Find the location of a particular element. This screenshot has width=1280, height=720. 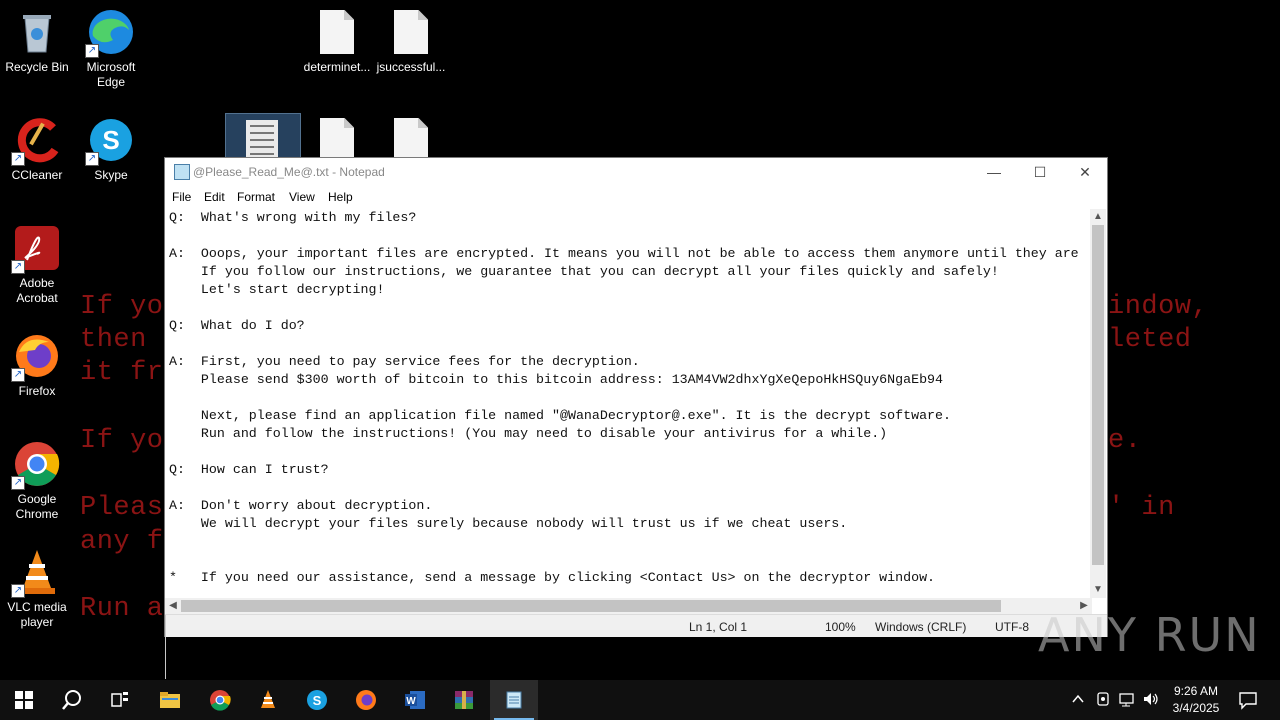

chevron-up-icon is located at coordinates (1078, 698).